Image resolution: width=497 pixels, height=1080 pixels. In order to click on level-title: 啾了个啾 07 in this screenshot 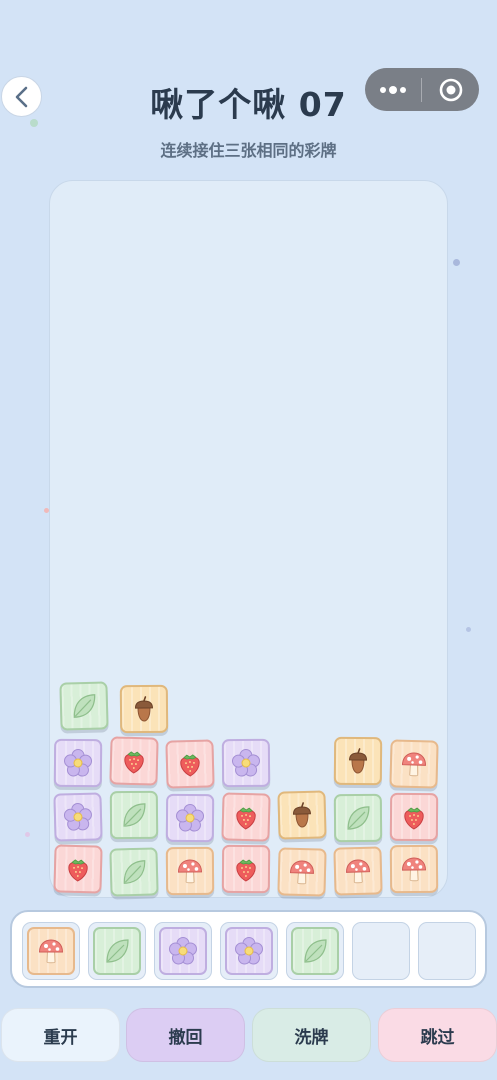, I will do `click(248, 104)`.